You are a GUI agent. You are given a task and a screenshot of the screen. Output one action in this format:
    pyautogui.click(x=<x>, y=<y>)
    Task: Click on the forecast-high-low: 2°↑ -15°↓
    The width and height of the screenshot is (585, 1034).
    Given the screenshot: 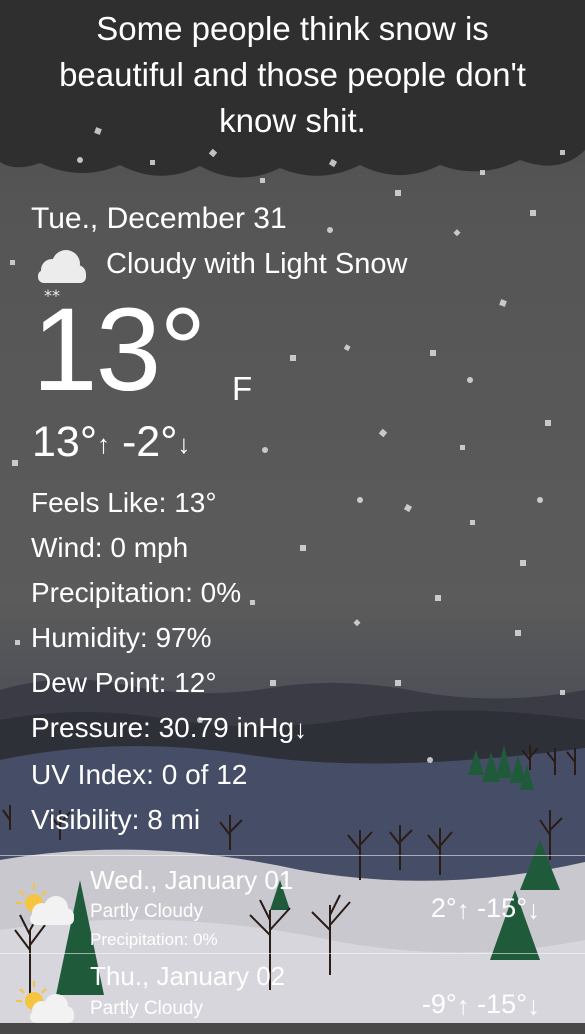 What is the action you would take?
    pyautogui.click(x=485, y=909)
    